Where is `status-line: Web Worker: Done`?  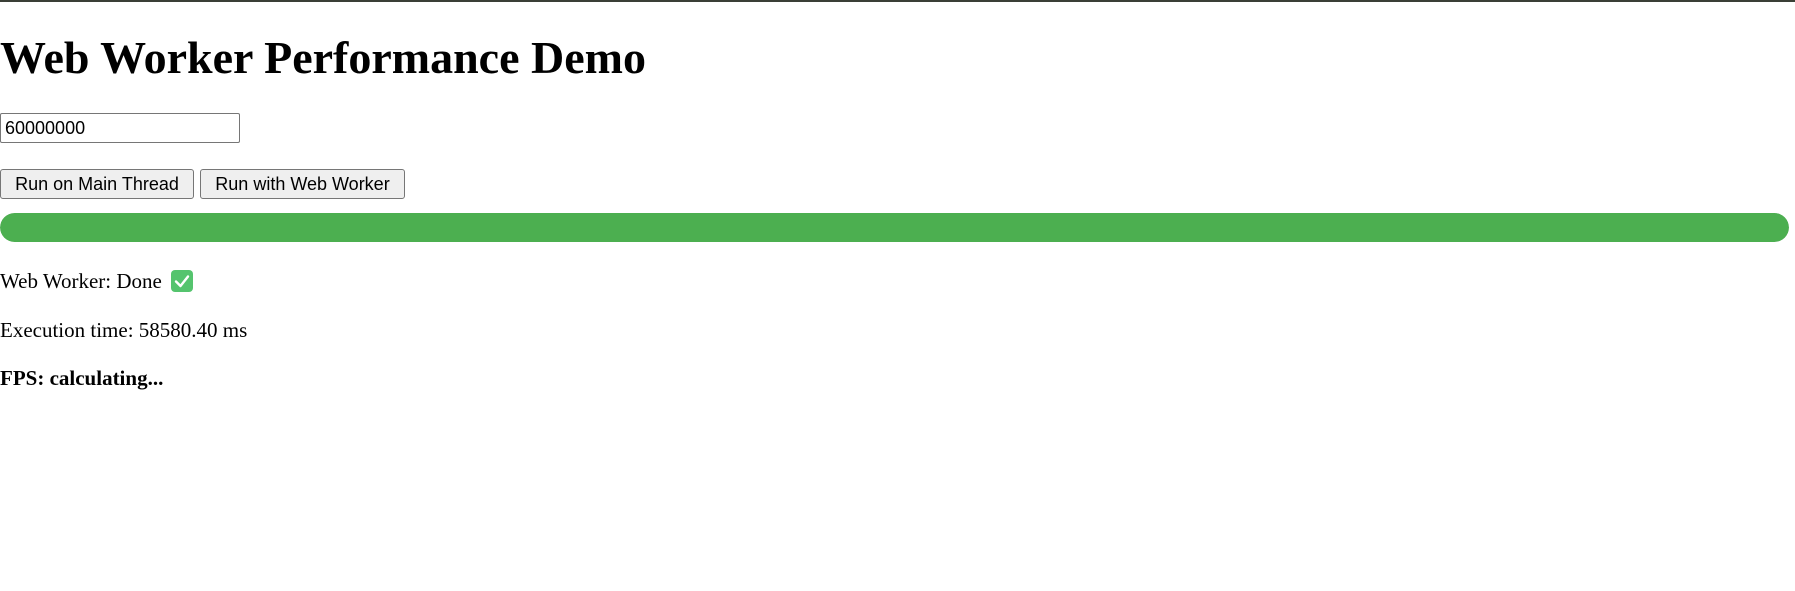
status-line: Web Worker: Done is located at coordinates (96, 281).